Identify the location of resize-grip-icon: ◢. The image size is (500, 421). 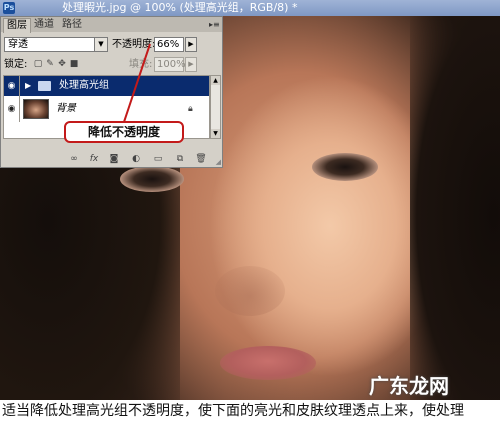
(218, 162).